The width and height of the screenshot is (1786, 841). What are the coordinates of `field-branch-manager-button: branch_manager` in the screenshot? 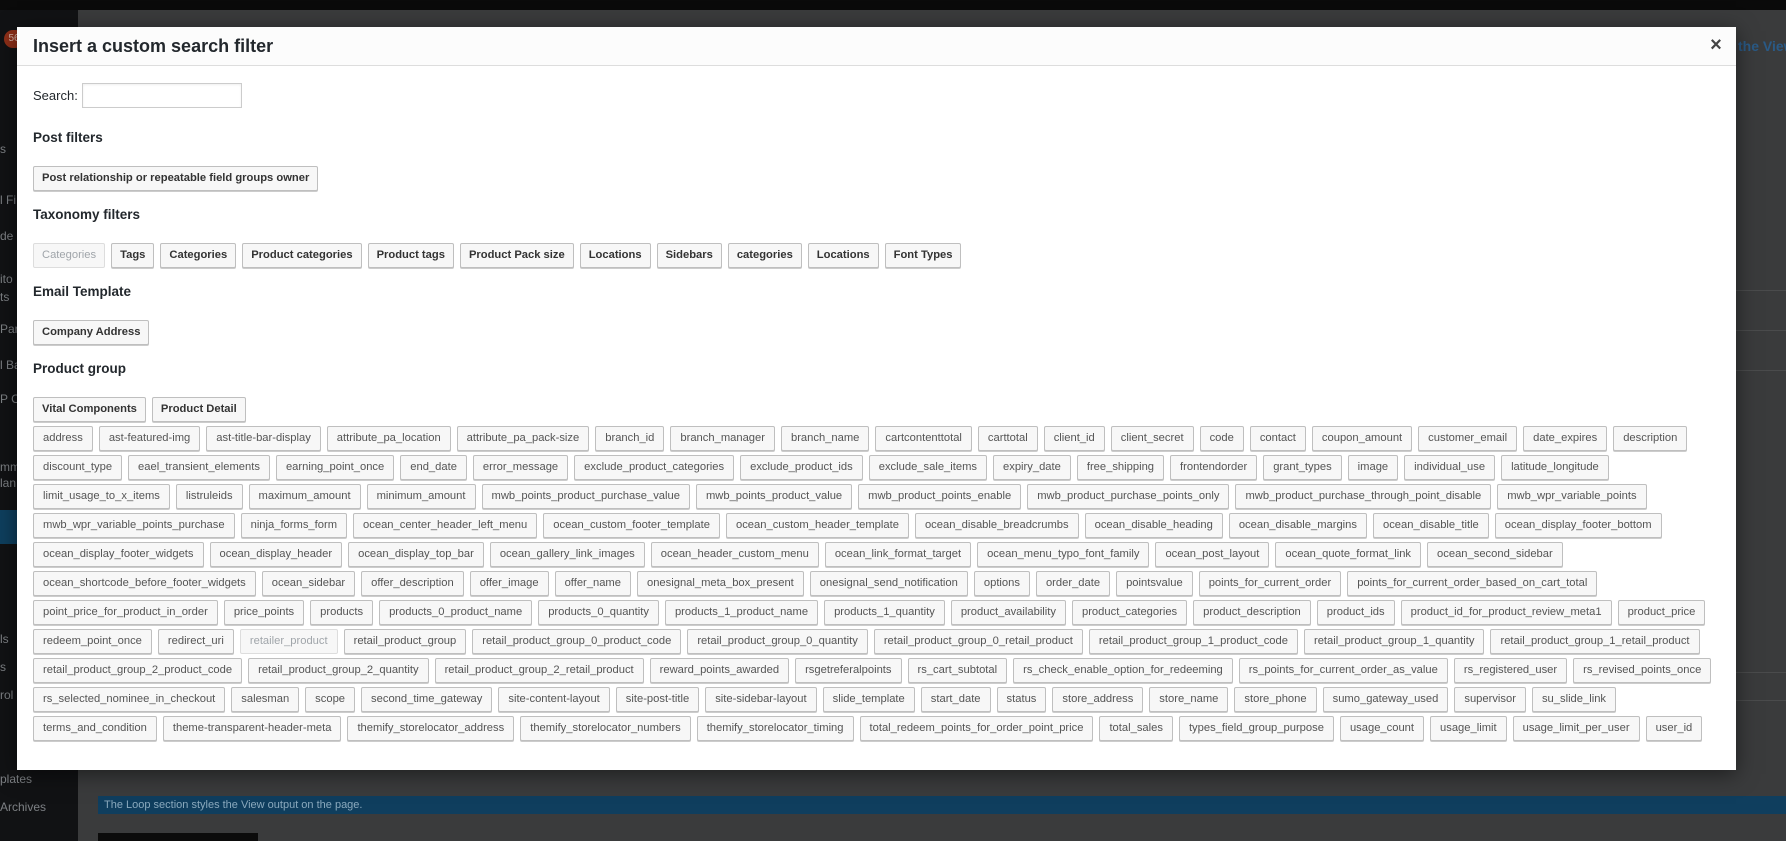 It's located at (722, 438).